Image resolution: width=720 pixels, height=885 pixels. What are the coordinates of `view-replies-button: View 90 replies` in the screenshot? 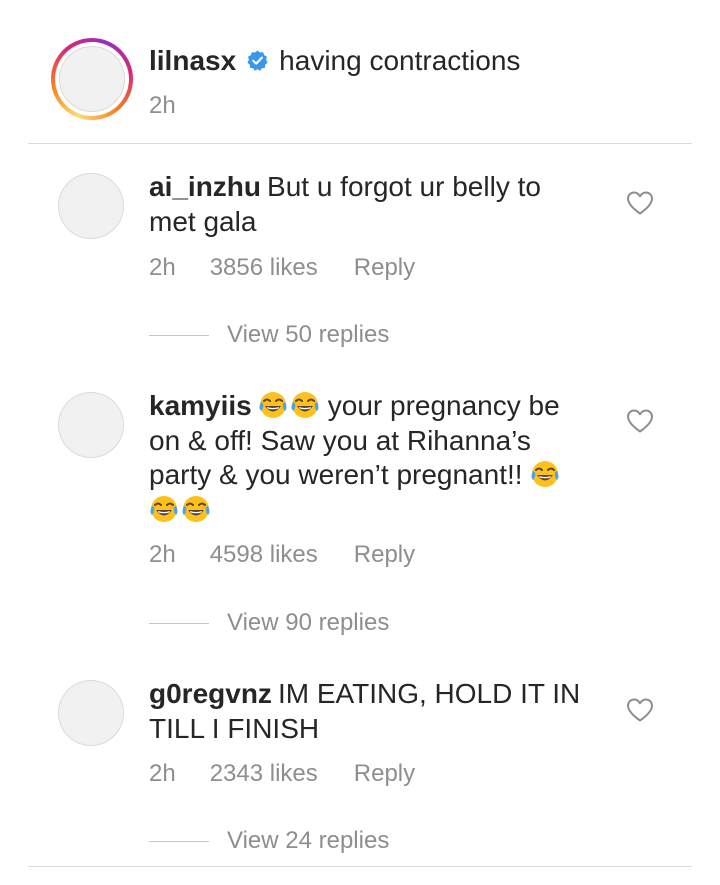 It's located at (269, 623).